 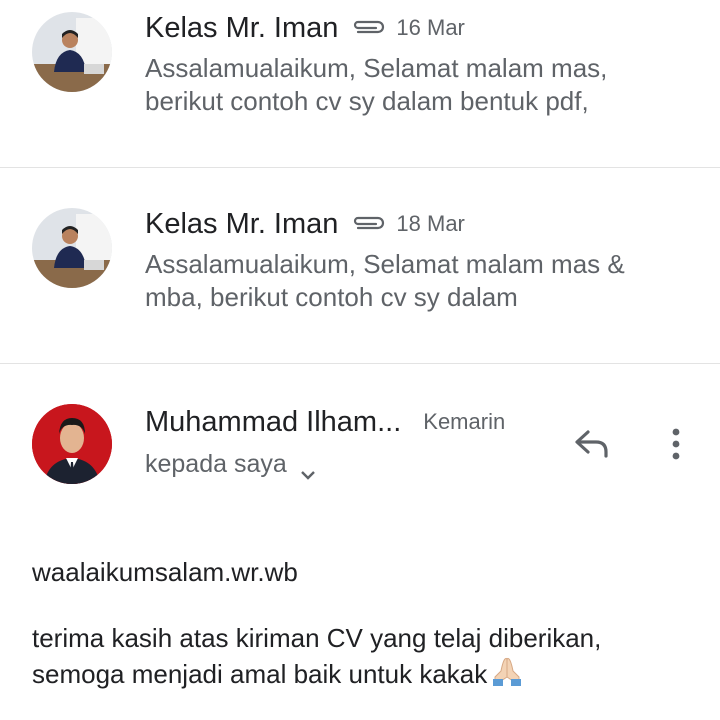 What do you see at coordinates (308, 469) in the screenshot?
I see `chevron-down-icon` at bounding box center [308, 469].